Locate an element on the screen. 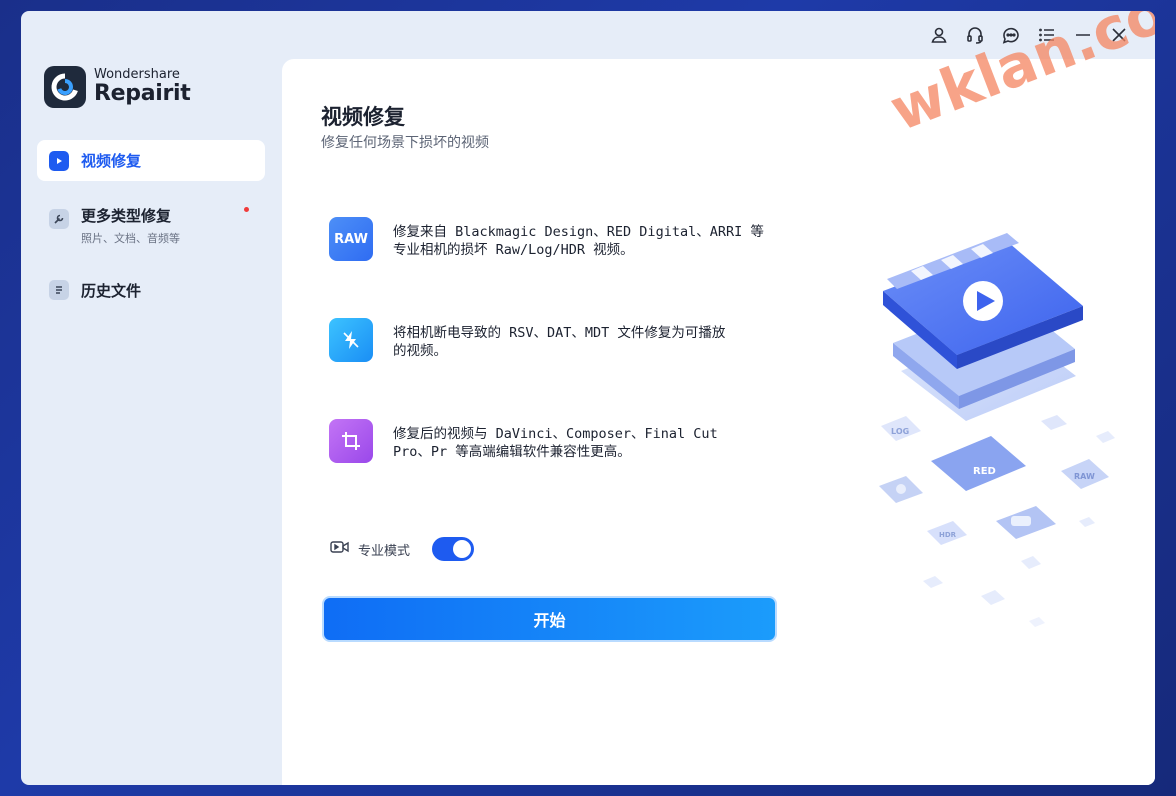 The height and width of the screenshot is (796, 1176). sidebar-item-label: 历史文件 is located at coordinates (111, 291).